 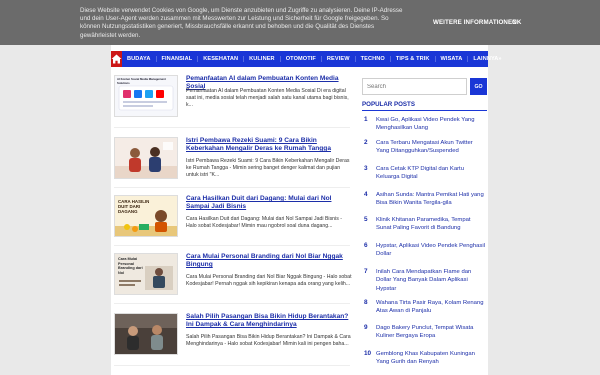 What do you see at coordinates (366, 245) in the screenshot?
I see `popular-post-number: 6` at bounding box center [366, 245].